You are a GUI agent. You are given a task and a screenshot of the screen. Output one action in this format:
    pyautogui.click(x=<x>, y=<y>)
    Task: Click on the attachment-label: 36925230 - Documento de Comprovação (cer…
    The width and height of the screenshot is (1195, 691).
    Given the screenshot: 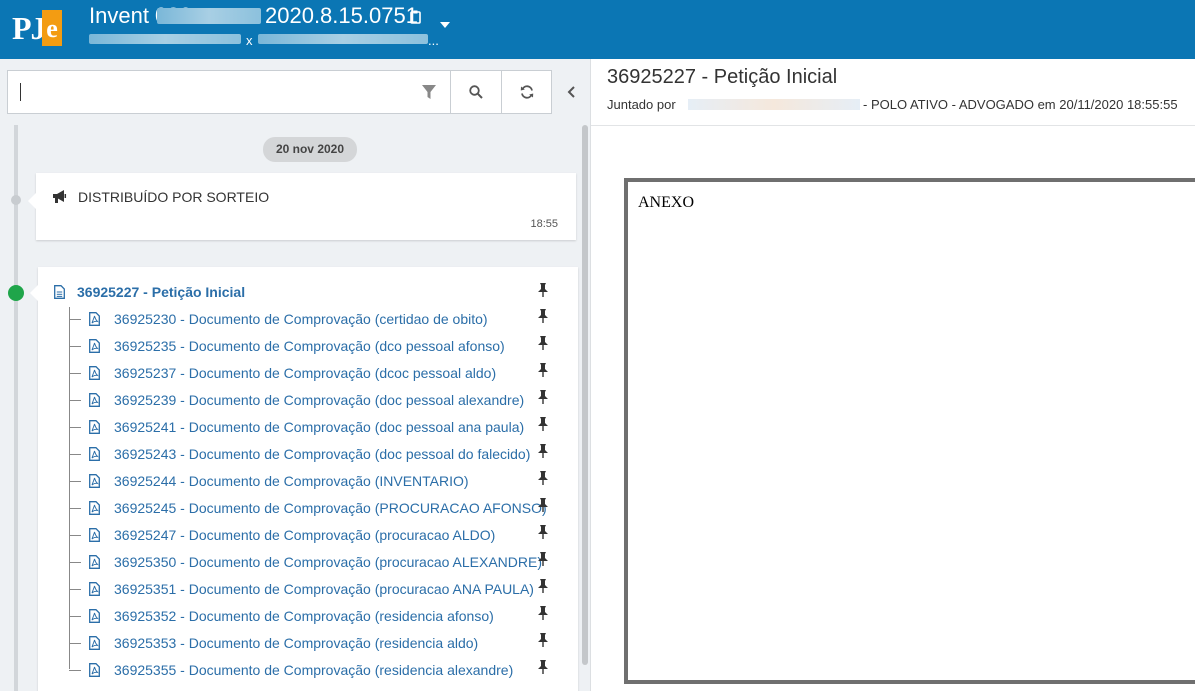 What is the action you would take?
    pyautogui.click(x=301, y=319)
    